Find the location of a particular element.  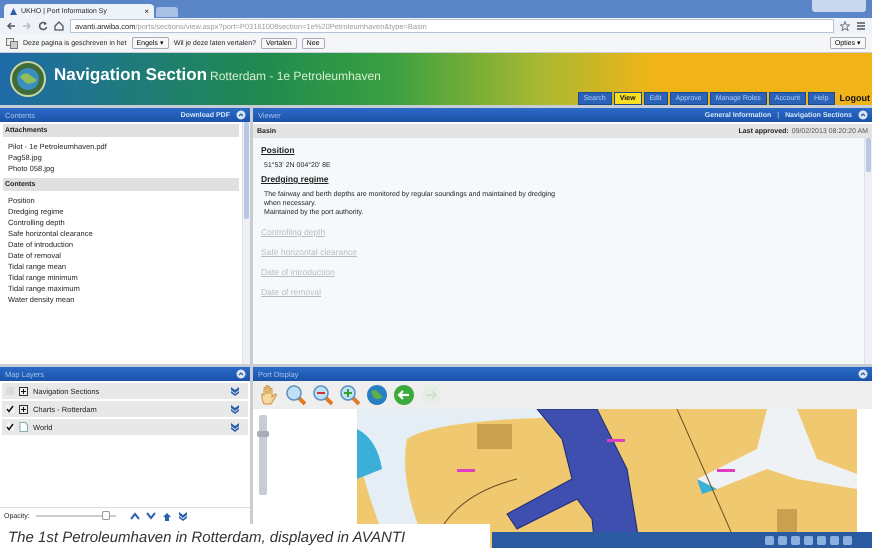

translate-icon is located at coordinates (12, 43).